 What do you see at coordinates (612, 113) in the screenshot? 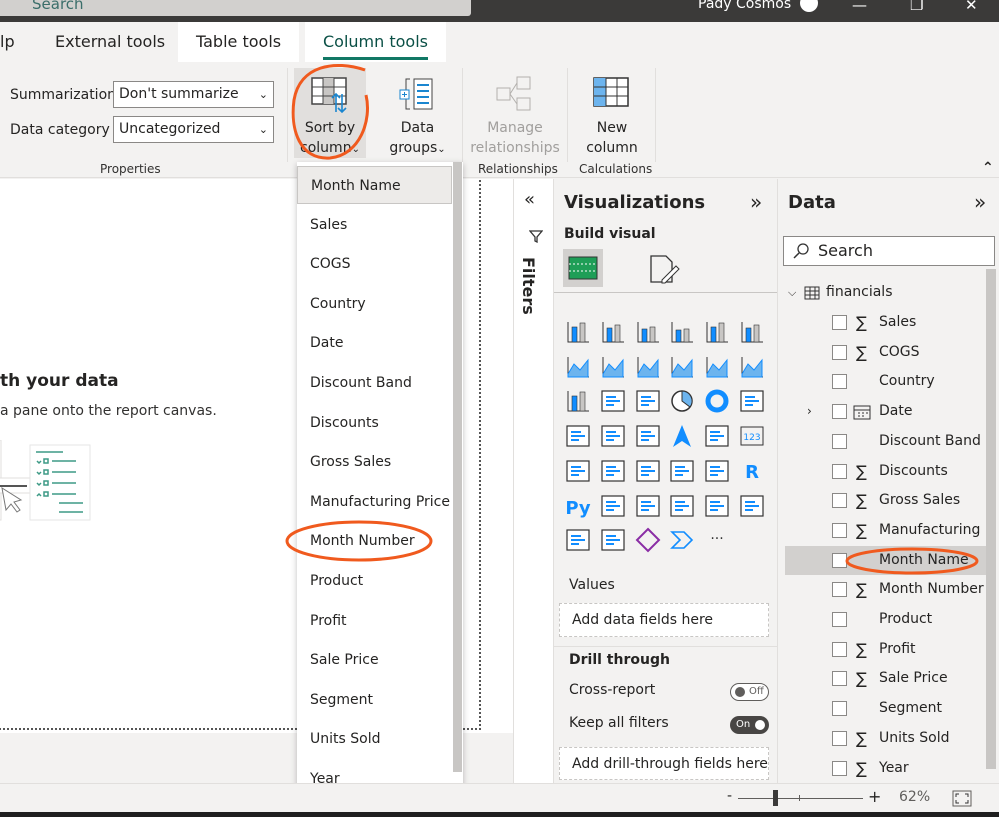
I see `new-column-button: New column` at bounding box center [612, 113].